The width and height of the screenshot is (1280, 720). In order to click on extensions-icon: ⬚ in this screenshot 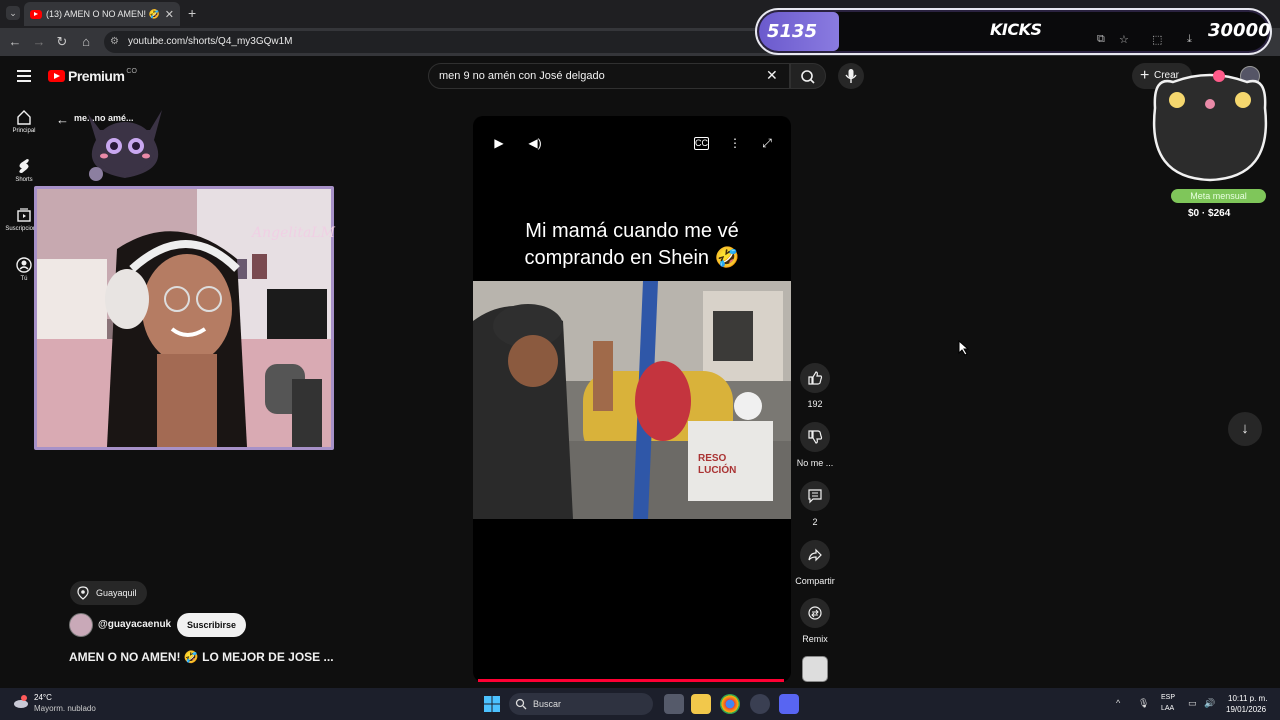, I will do `click(1157, 39)`.